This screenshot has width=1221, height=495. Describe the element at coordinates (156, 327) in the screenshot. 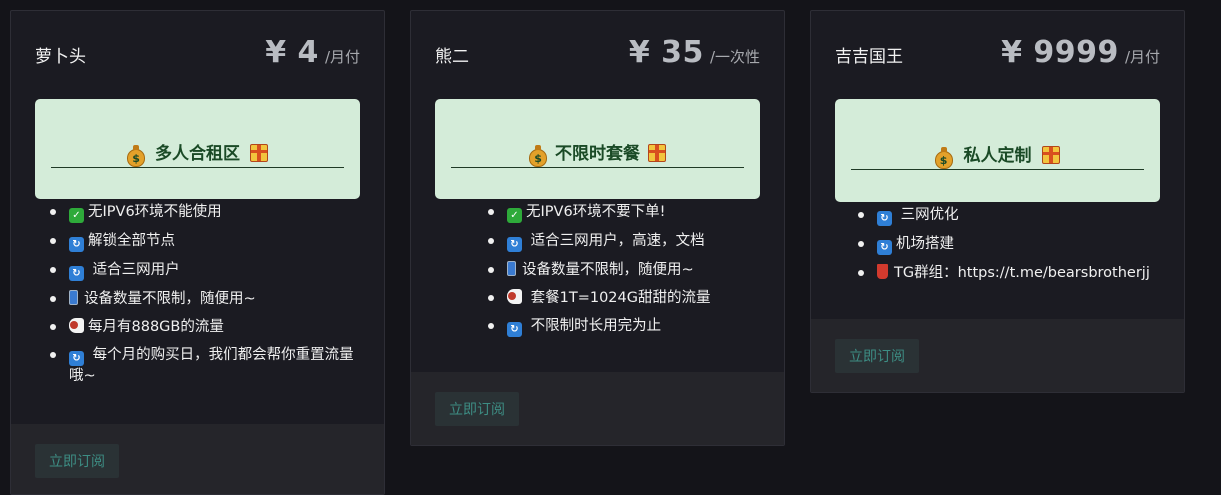

I see `feature-text: 每月有888GB的流量` at that location.